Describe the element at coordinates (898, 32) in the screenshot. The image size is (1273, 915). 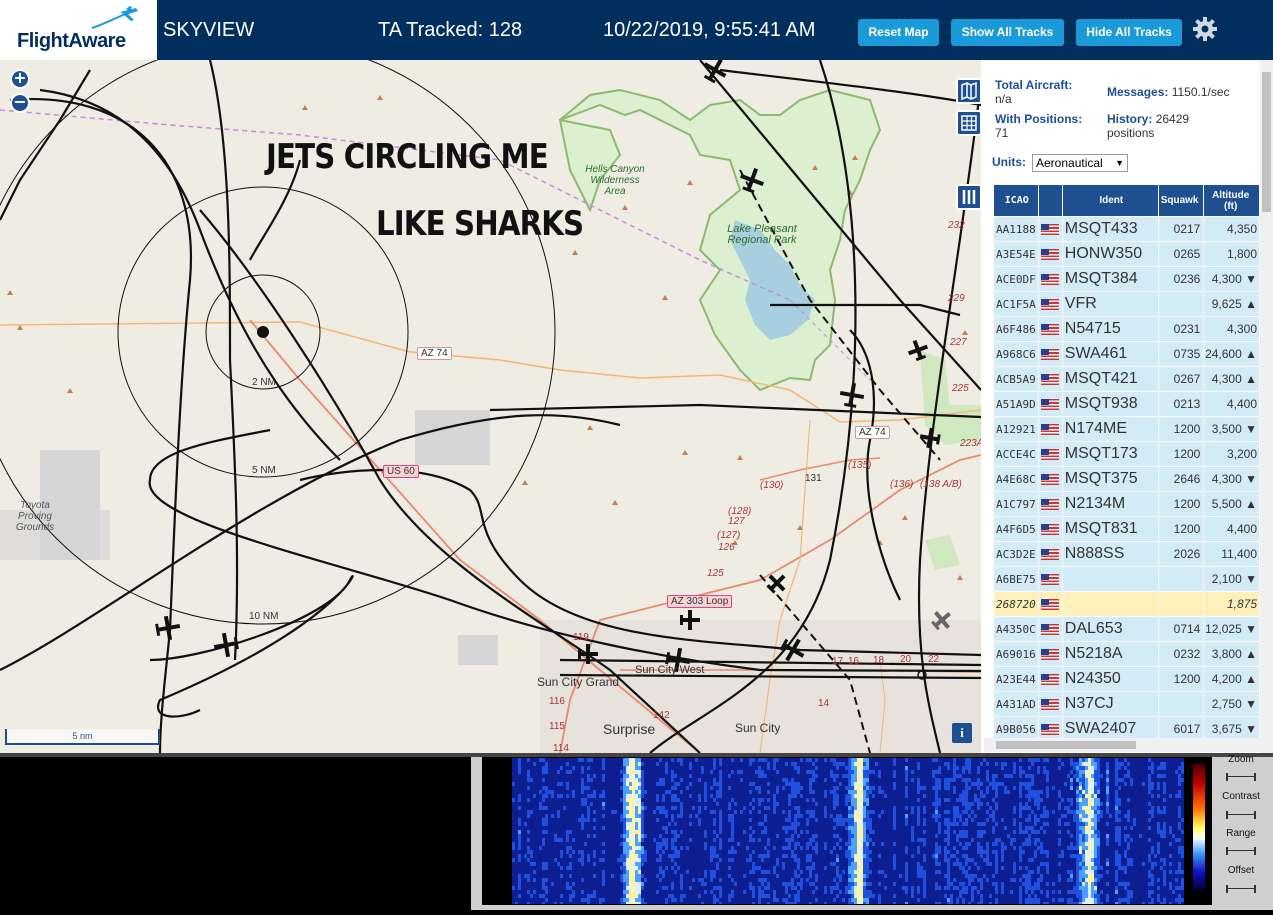
I see `reset-map-button: Reset Map` at that location.